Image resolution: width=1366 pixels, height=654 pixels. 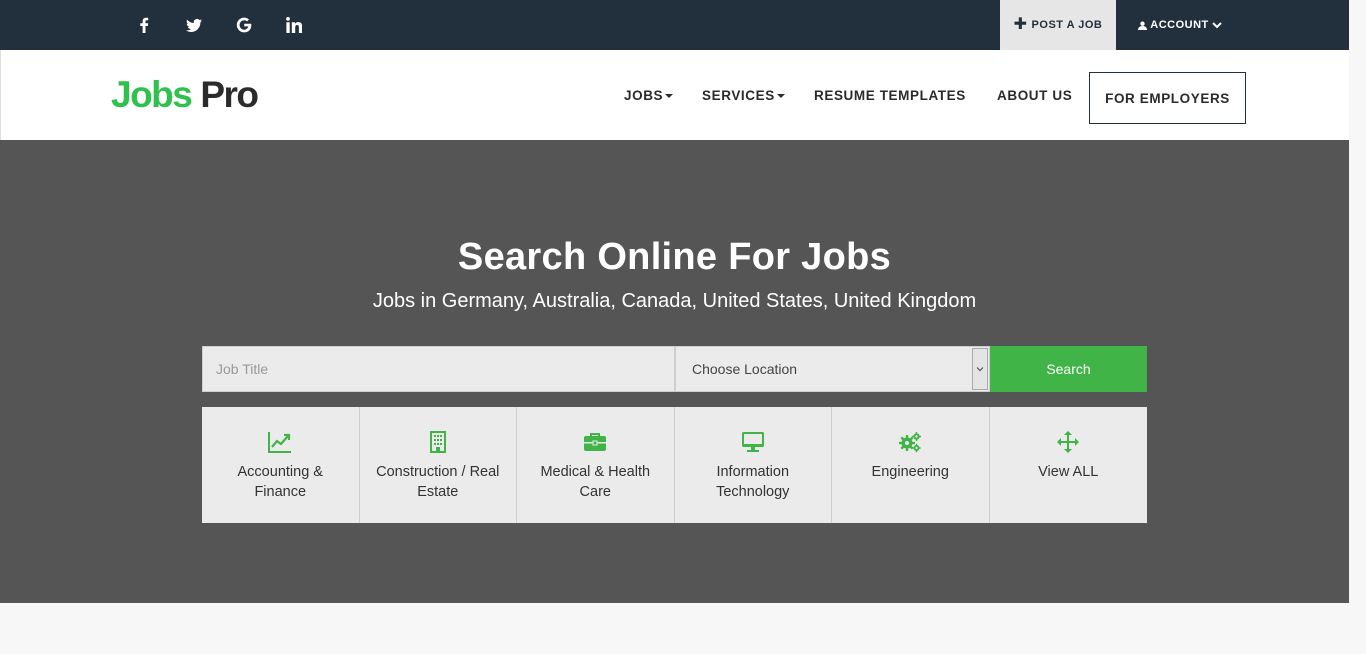 I want to click on location-value: Choose Location, so click(x=745, y=369).